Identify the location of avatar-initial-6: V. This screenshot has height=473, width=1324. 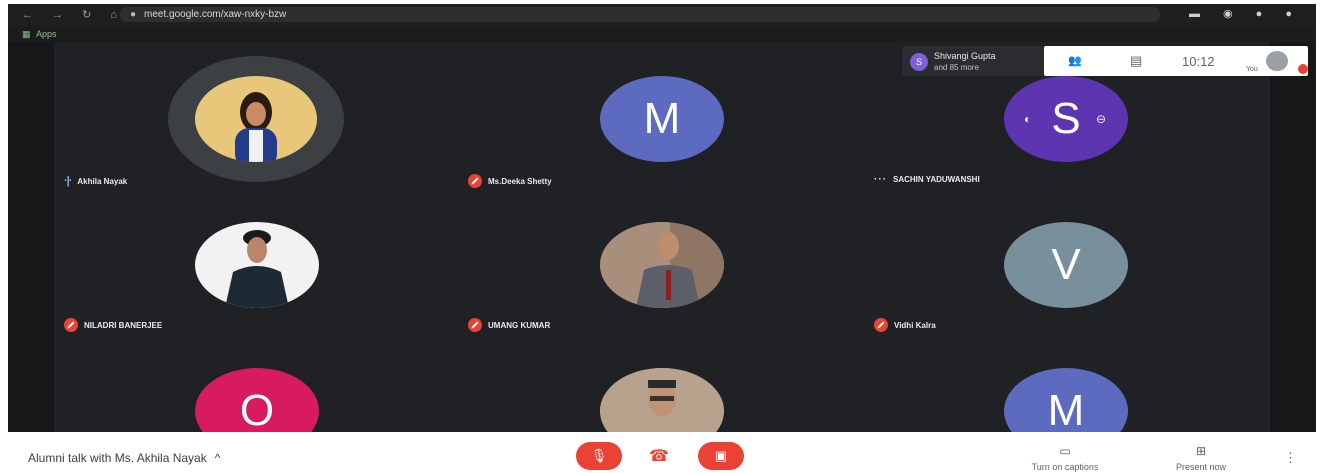
(1066, 264).